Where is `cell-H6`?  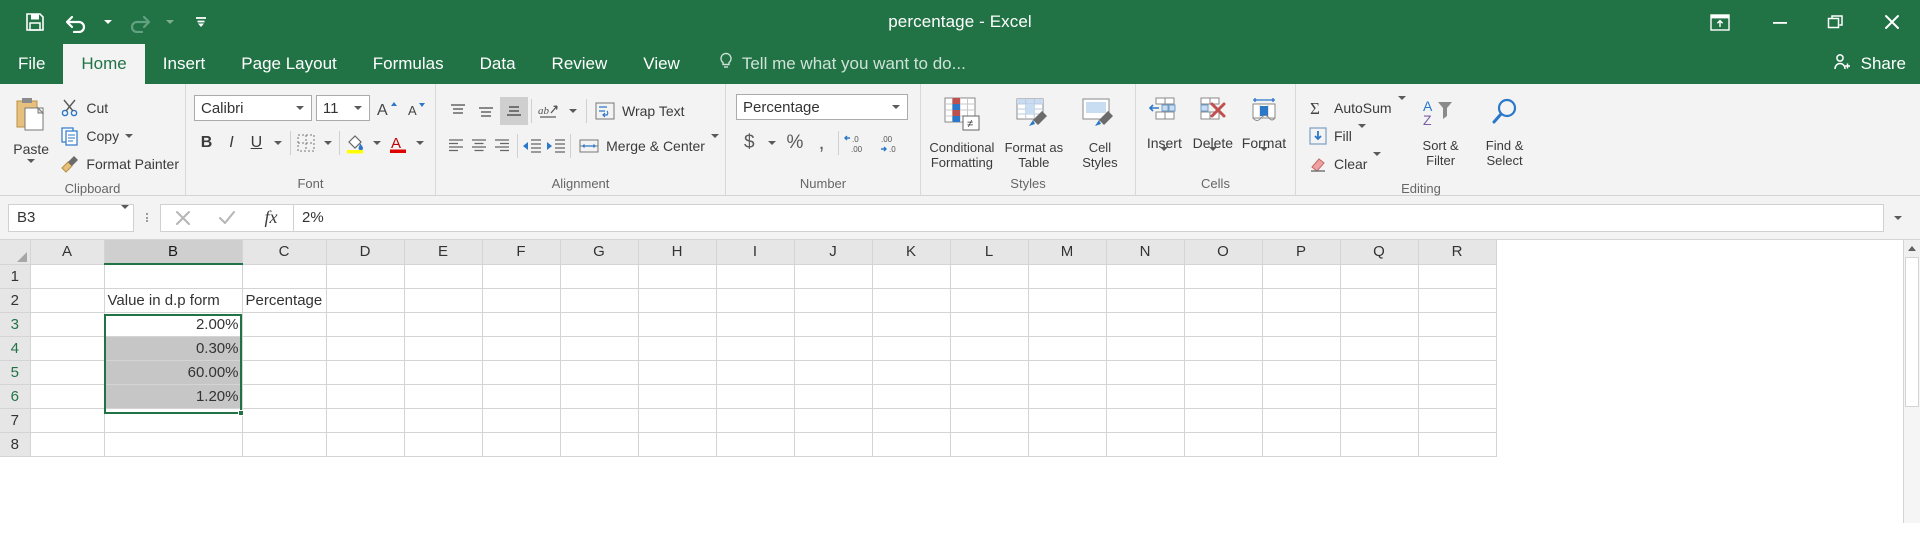
cell-H6 is located at coordinates (677, 396).